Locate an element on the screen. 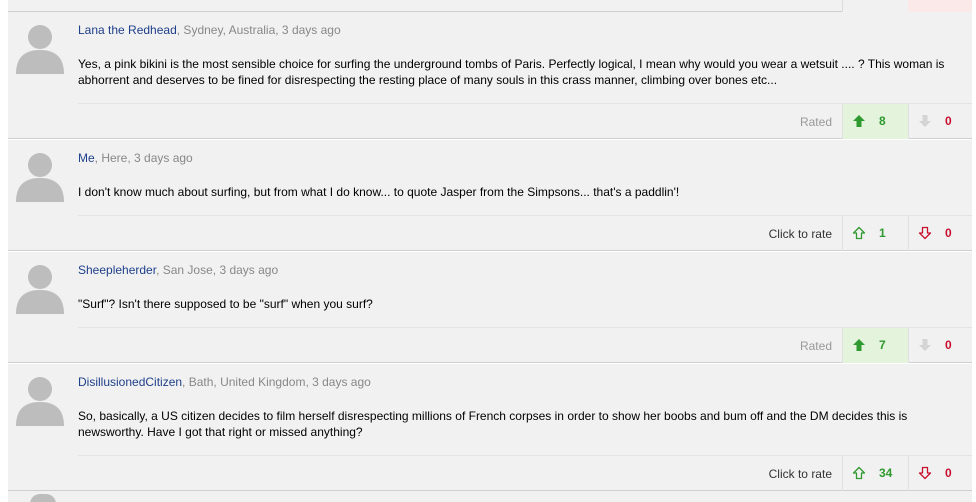  vote-up-button: 8 is located at coordinates (875, 121).